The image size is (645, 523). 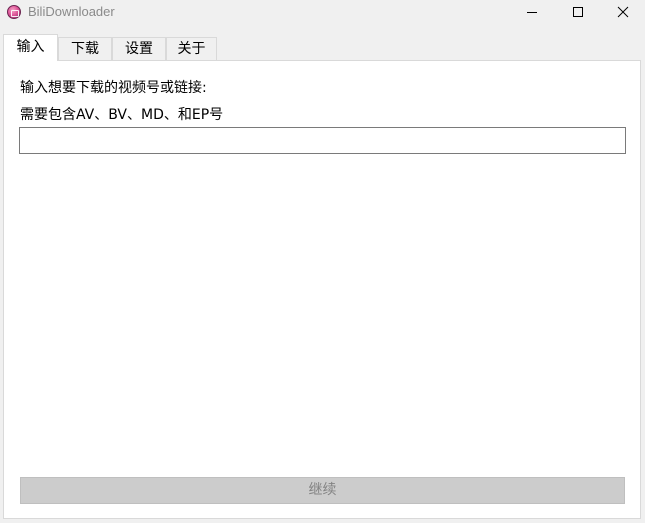 I want to click on maximize-button, so click(x=578, y=12).